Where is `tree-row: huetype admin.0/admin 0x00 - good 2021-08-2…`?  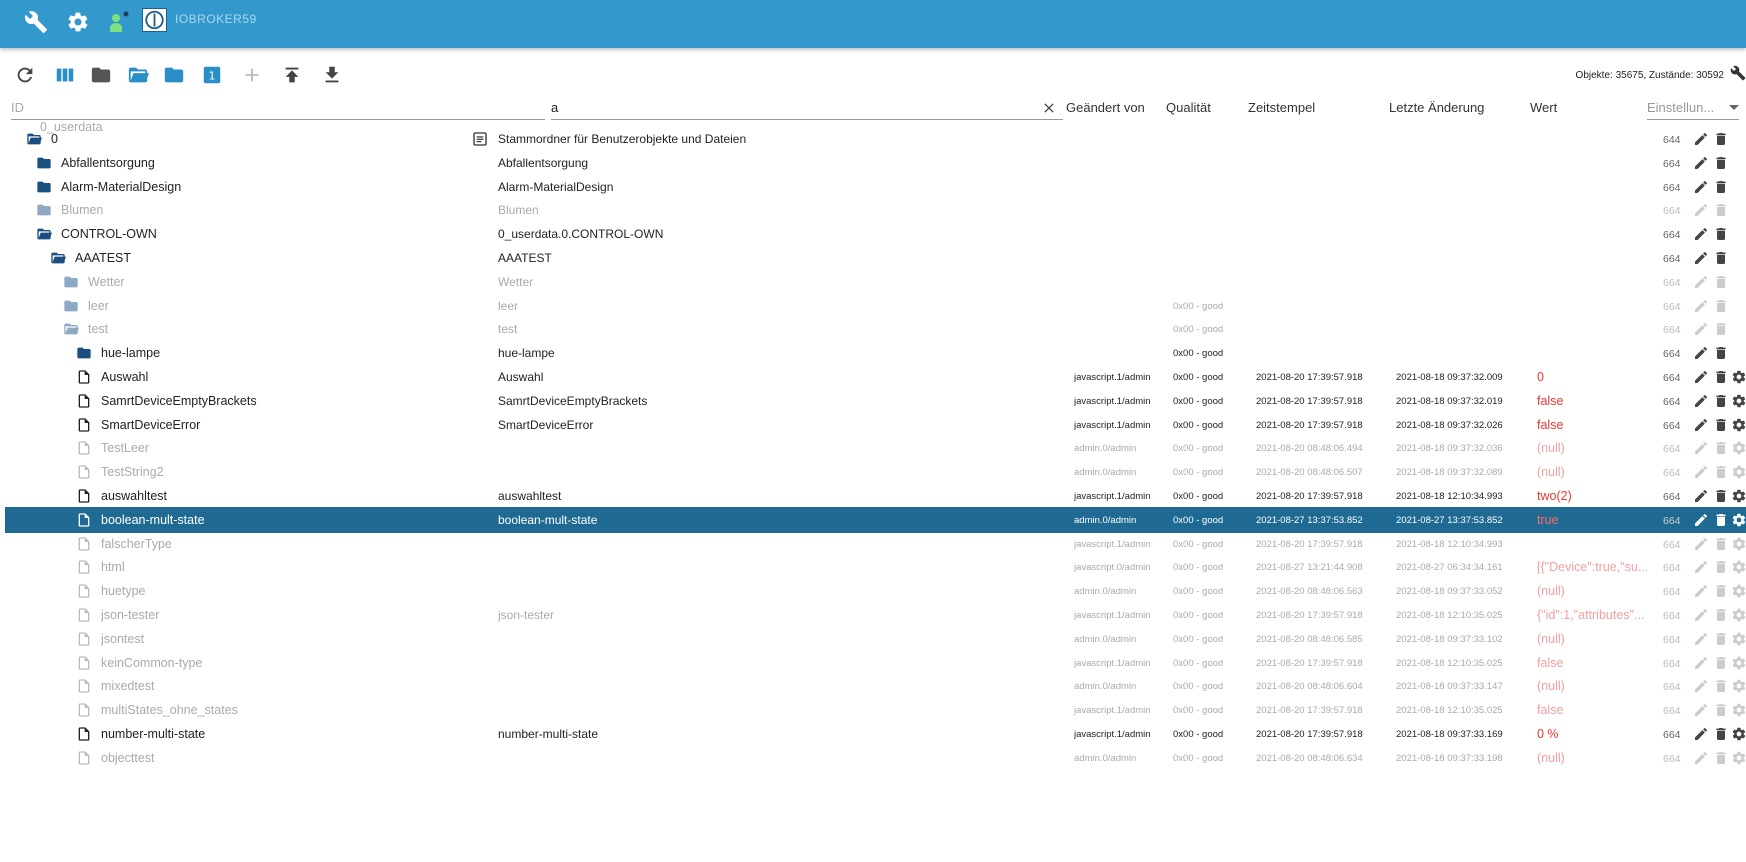
tree-row: huetype admin.0/admin 0x00 - good 2021-08-2… is located at coordinates (875, 591).